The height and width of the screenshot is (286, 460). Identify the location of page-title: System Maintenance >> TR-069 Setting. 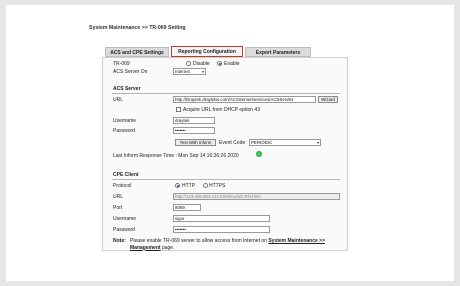
(137, 28).